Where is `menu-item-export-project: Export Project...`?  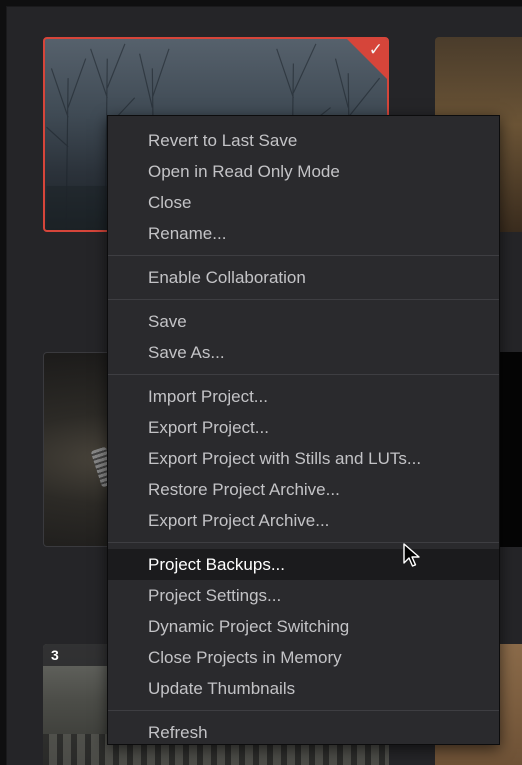 menu-item-export-project: Export Project... is located at coordinates (303, 427).